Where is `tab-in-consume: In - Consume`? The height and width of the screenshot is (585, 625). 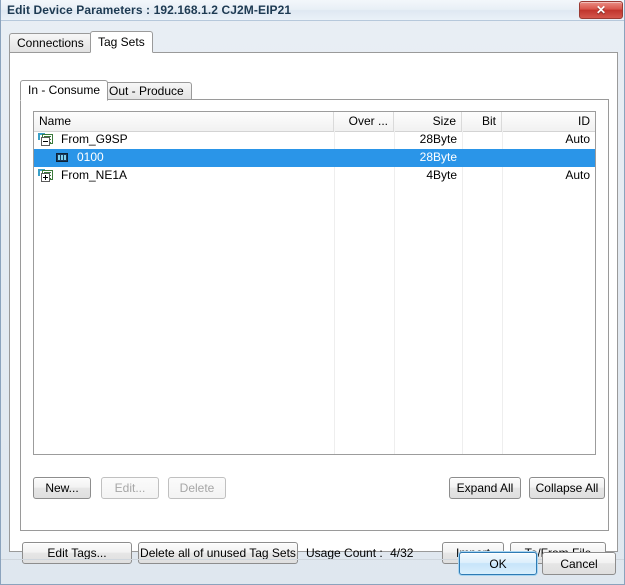
tab-in-consume: In - Consume is located at coordinates (64, 90).